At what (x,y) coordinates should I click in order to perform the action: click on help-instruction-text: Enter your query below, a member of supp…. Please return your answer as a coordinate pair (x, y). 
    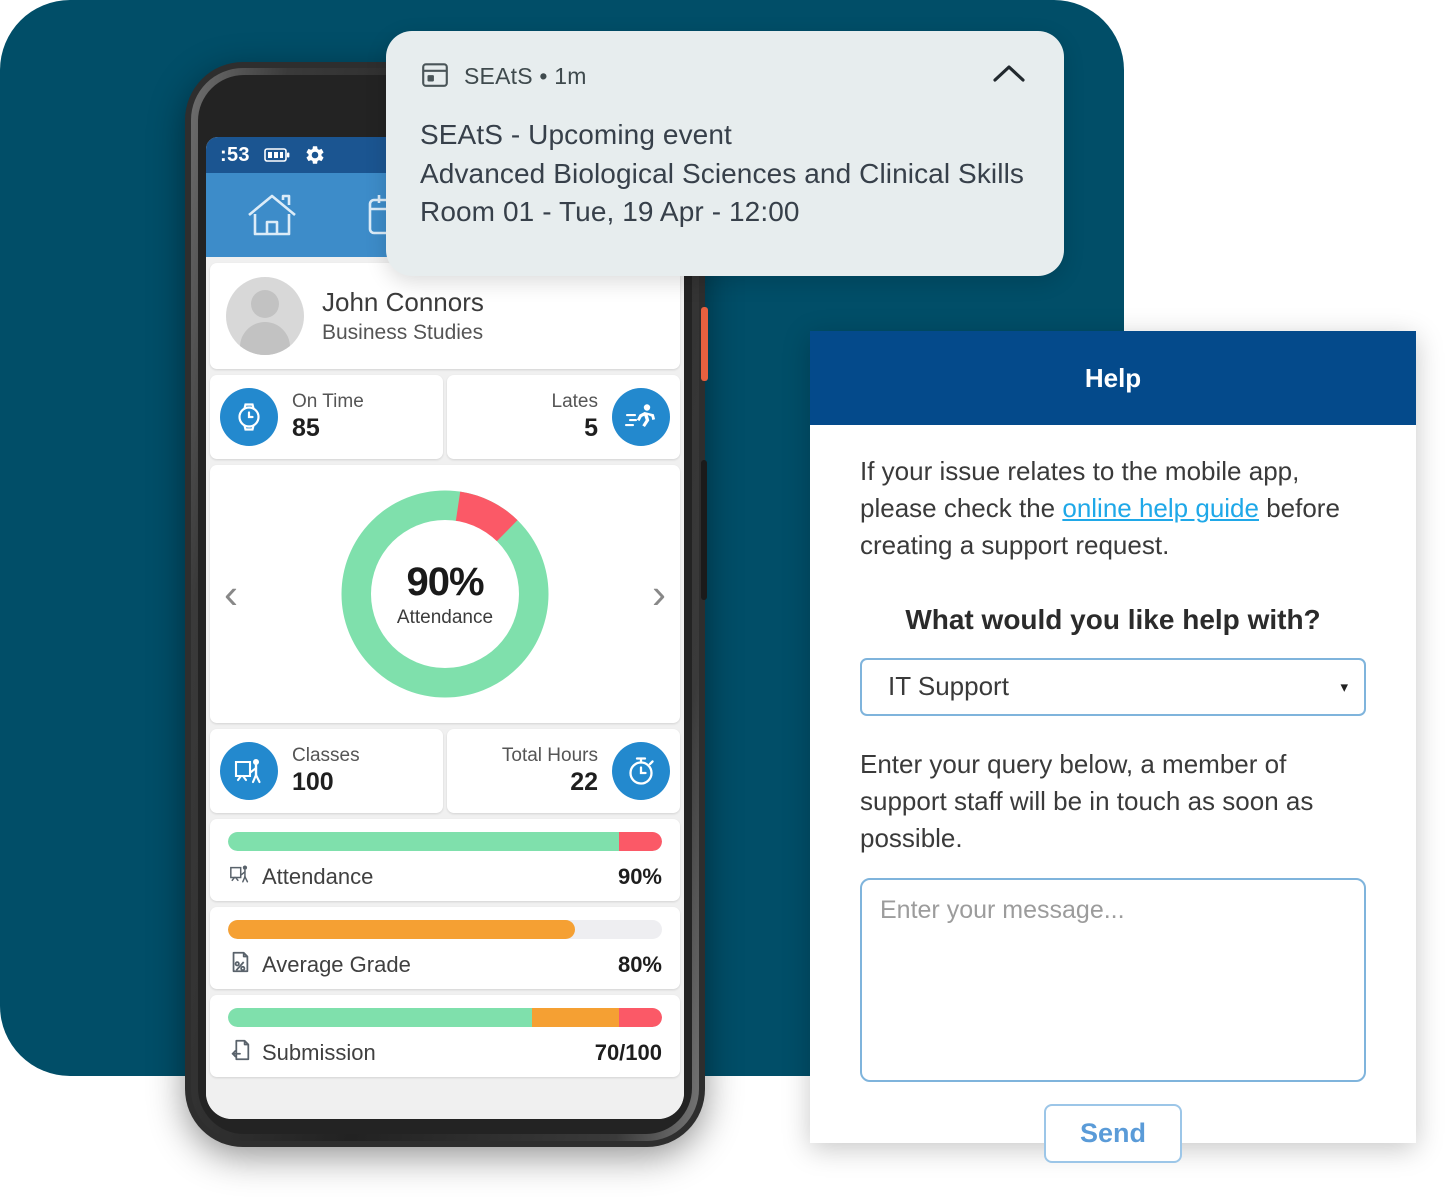
    Looking at the image, I should click on (1087, 800).